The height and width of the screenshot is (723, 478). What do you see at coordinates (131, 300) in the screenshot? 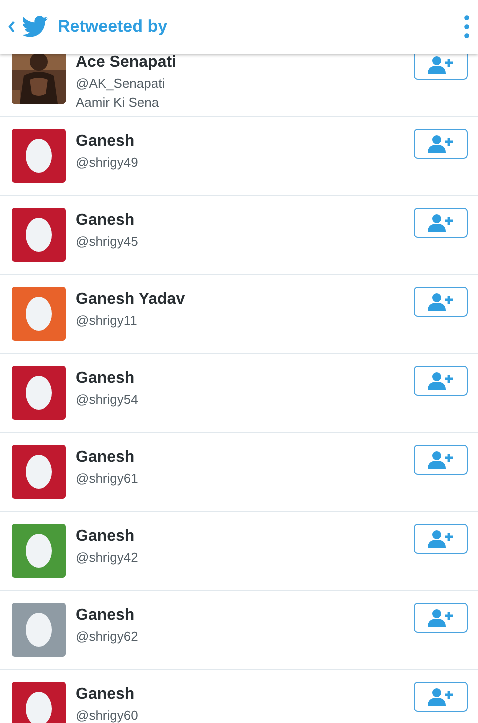
I see `user-name: Ganesh Yadav` at bounding box center [131, 300].